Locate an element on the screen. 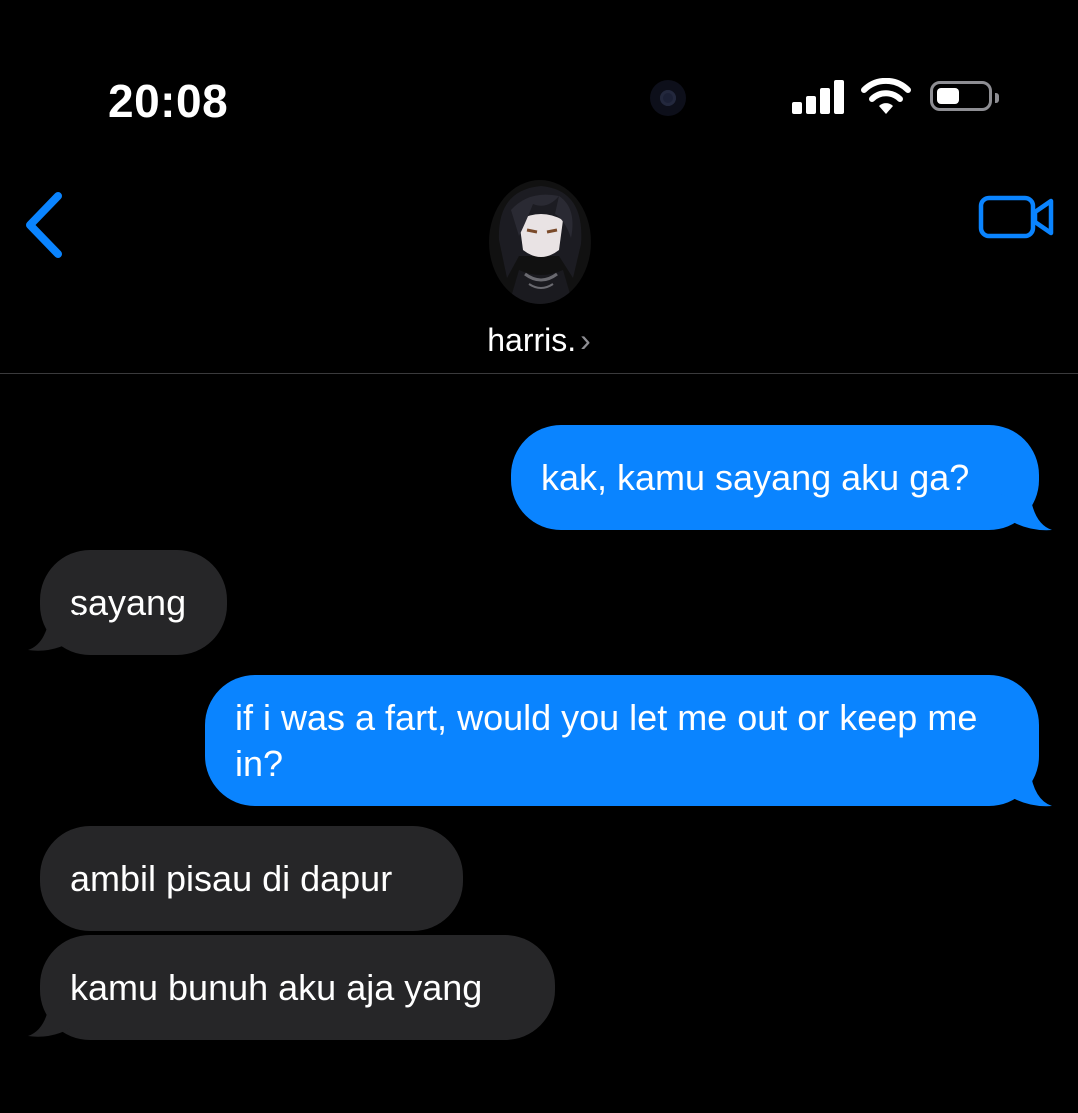 The image size is (1078, 1113). contact-name-button: harris. › is located at coordinates (539, 340).